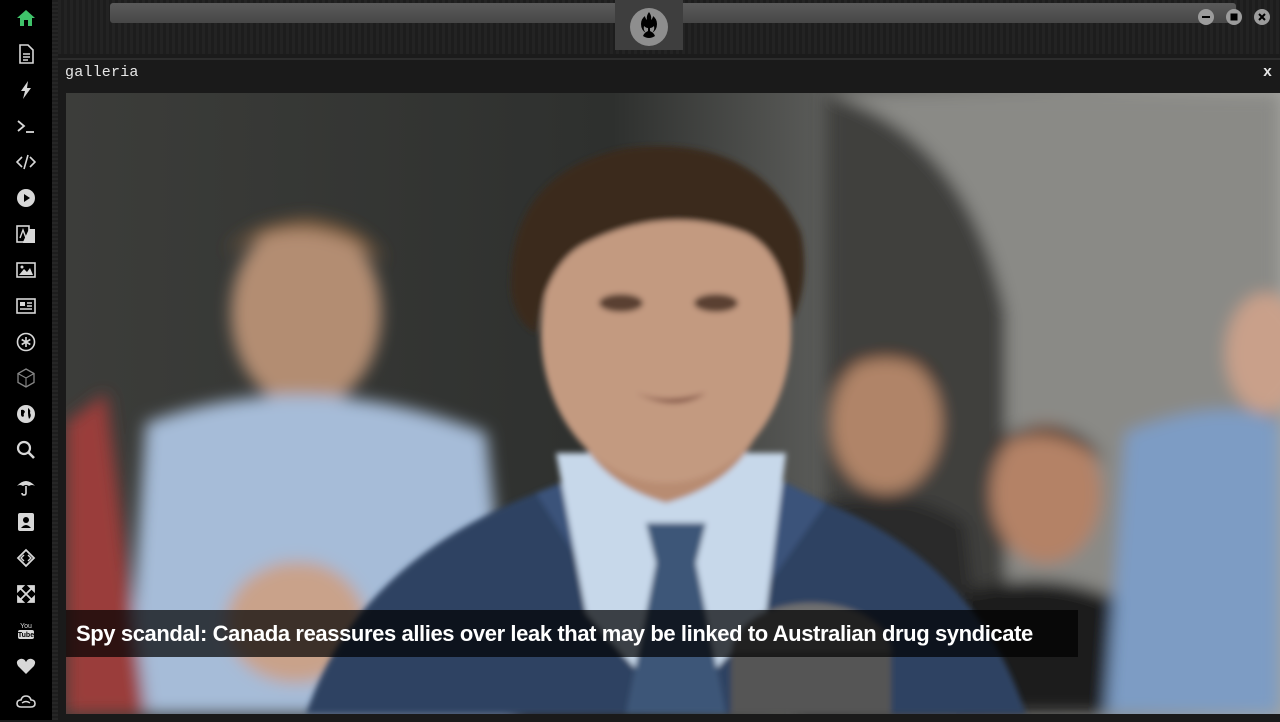 The image size is (1280, 722). What do you see at coordinates (26, 594) in the screenshot?
I see `expand-icon` at bounding box center [26, 594].